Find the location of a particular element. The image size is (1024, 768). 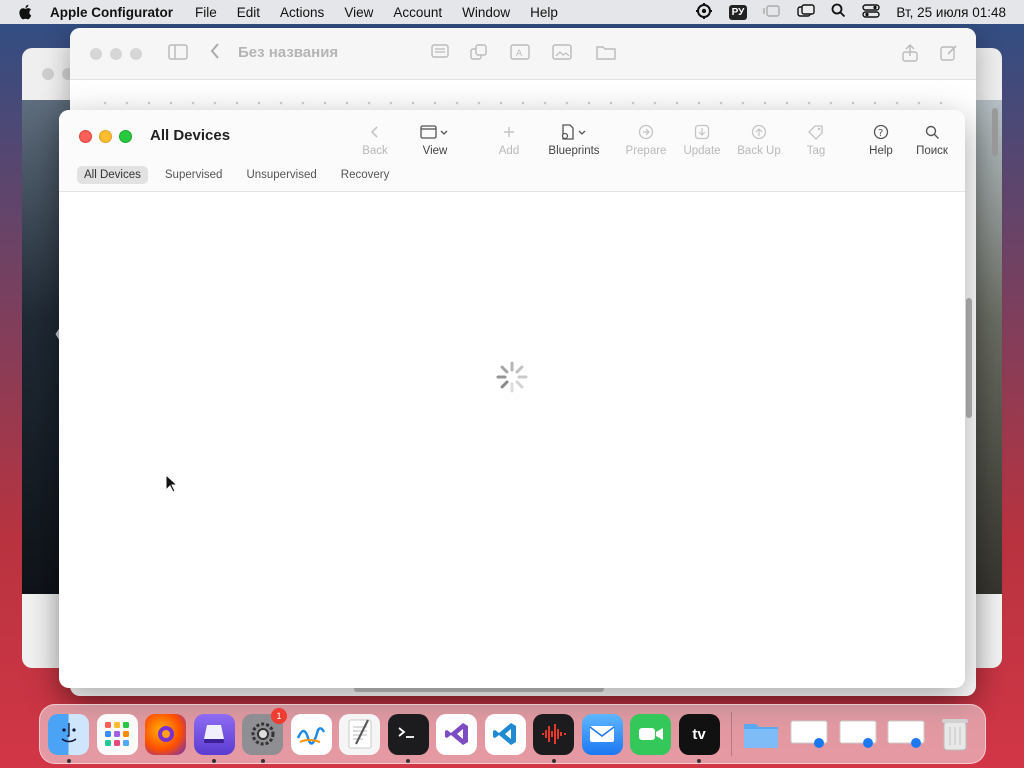

add-button: Add is located at coordinates (509, 139).